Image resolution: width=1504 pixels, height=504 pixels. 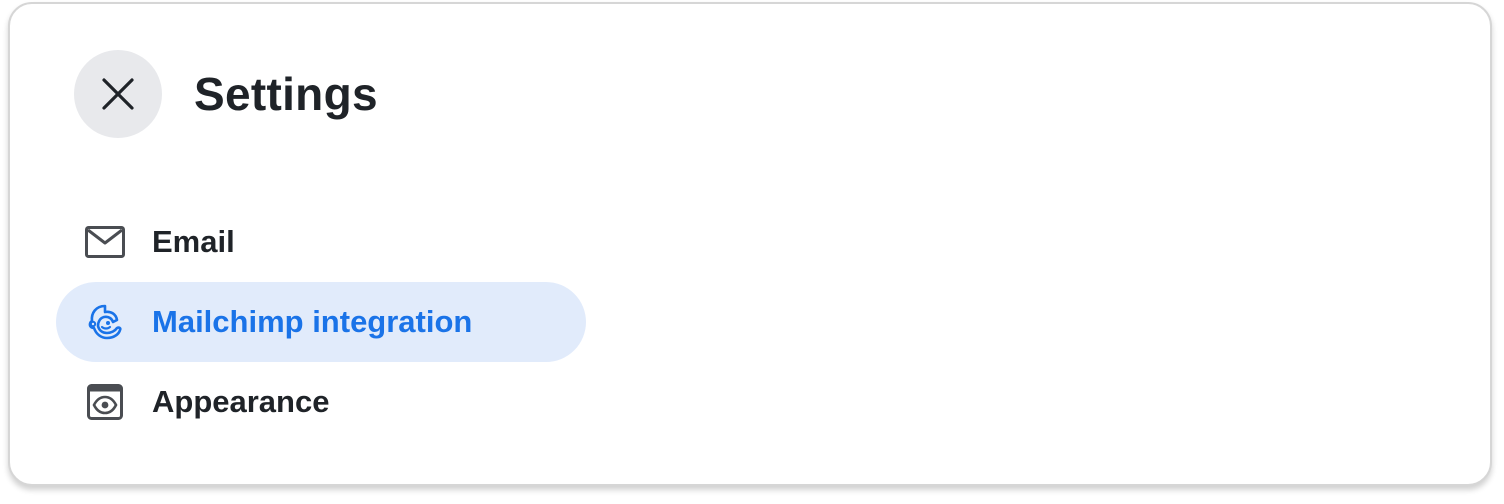 I want to click on appearance-icon, so click(x=105, y=402).